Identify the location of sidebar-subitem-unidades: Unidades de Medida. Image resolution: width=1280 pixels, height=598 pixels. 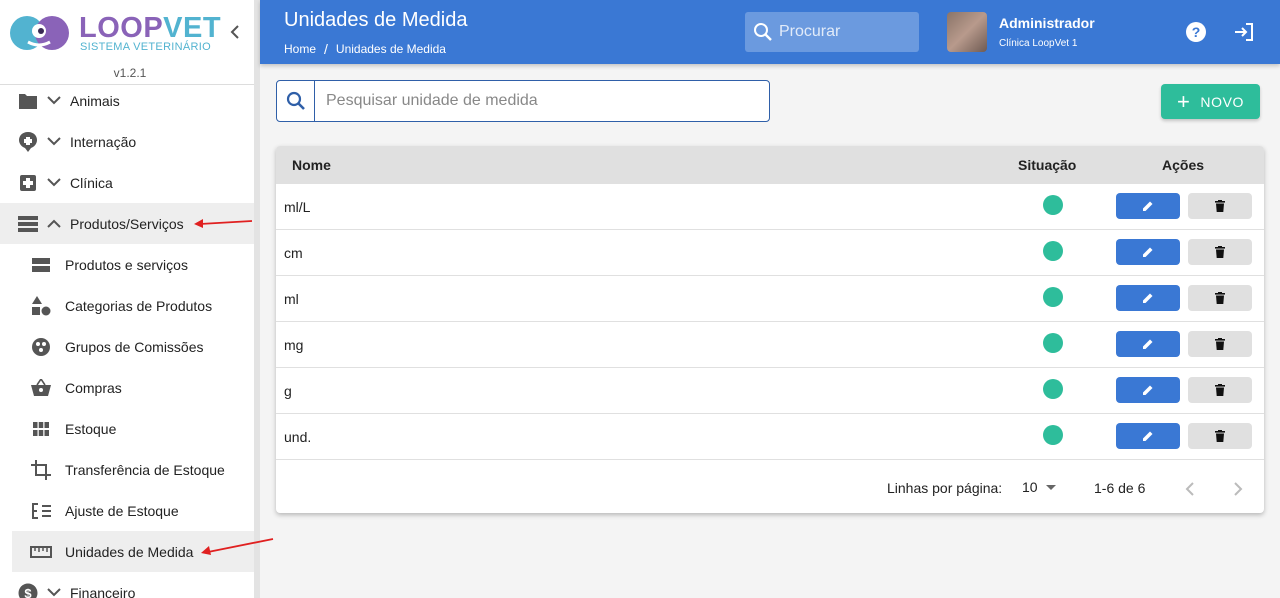
(133, 551).